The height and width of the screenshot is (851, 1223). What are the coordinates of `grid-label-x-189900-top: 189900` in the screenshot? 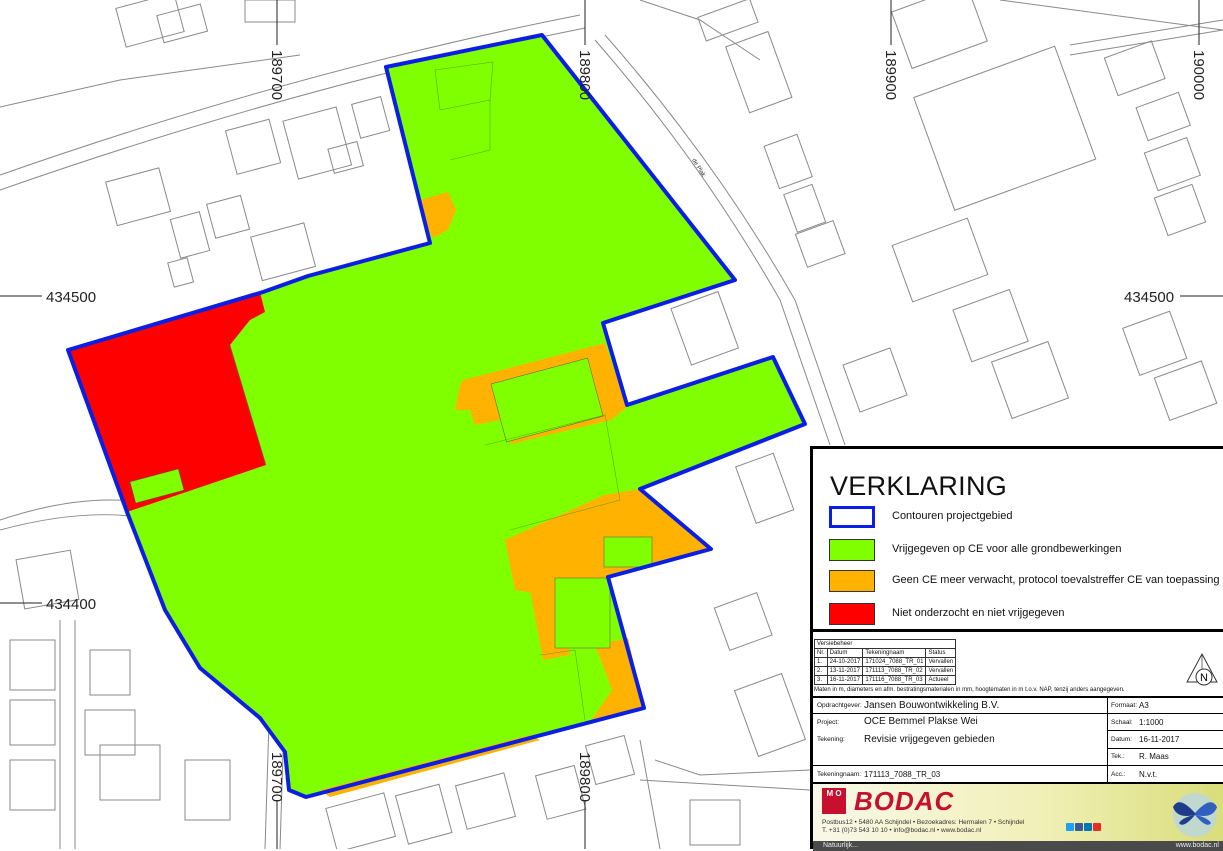 It's located at (890, 75).